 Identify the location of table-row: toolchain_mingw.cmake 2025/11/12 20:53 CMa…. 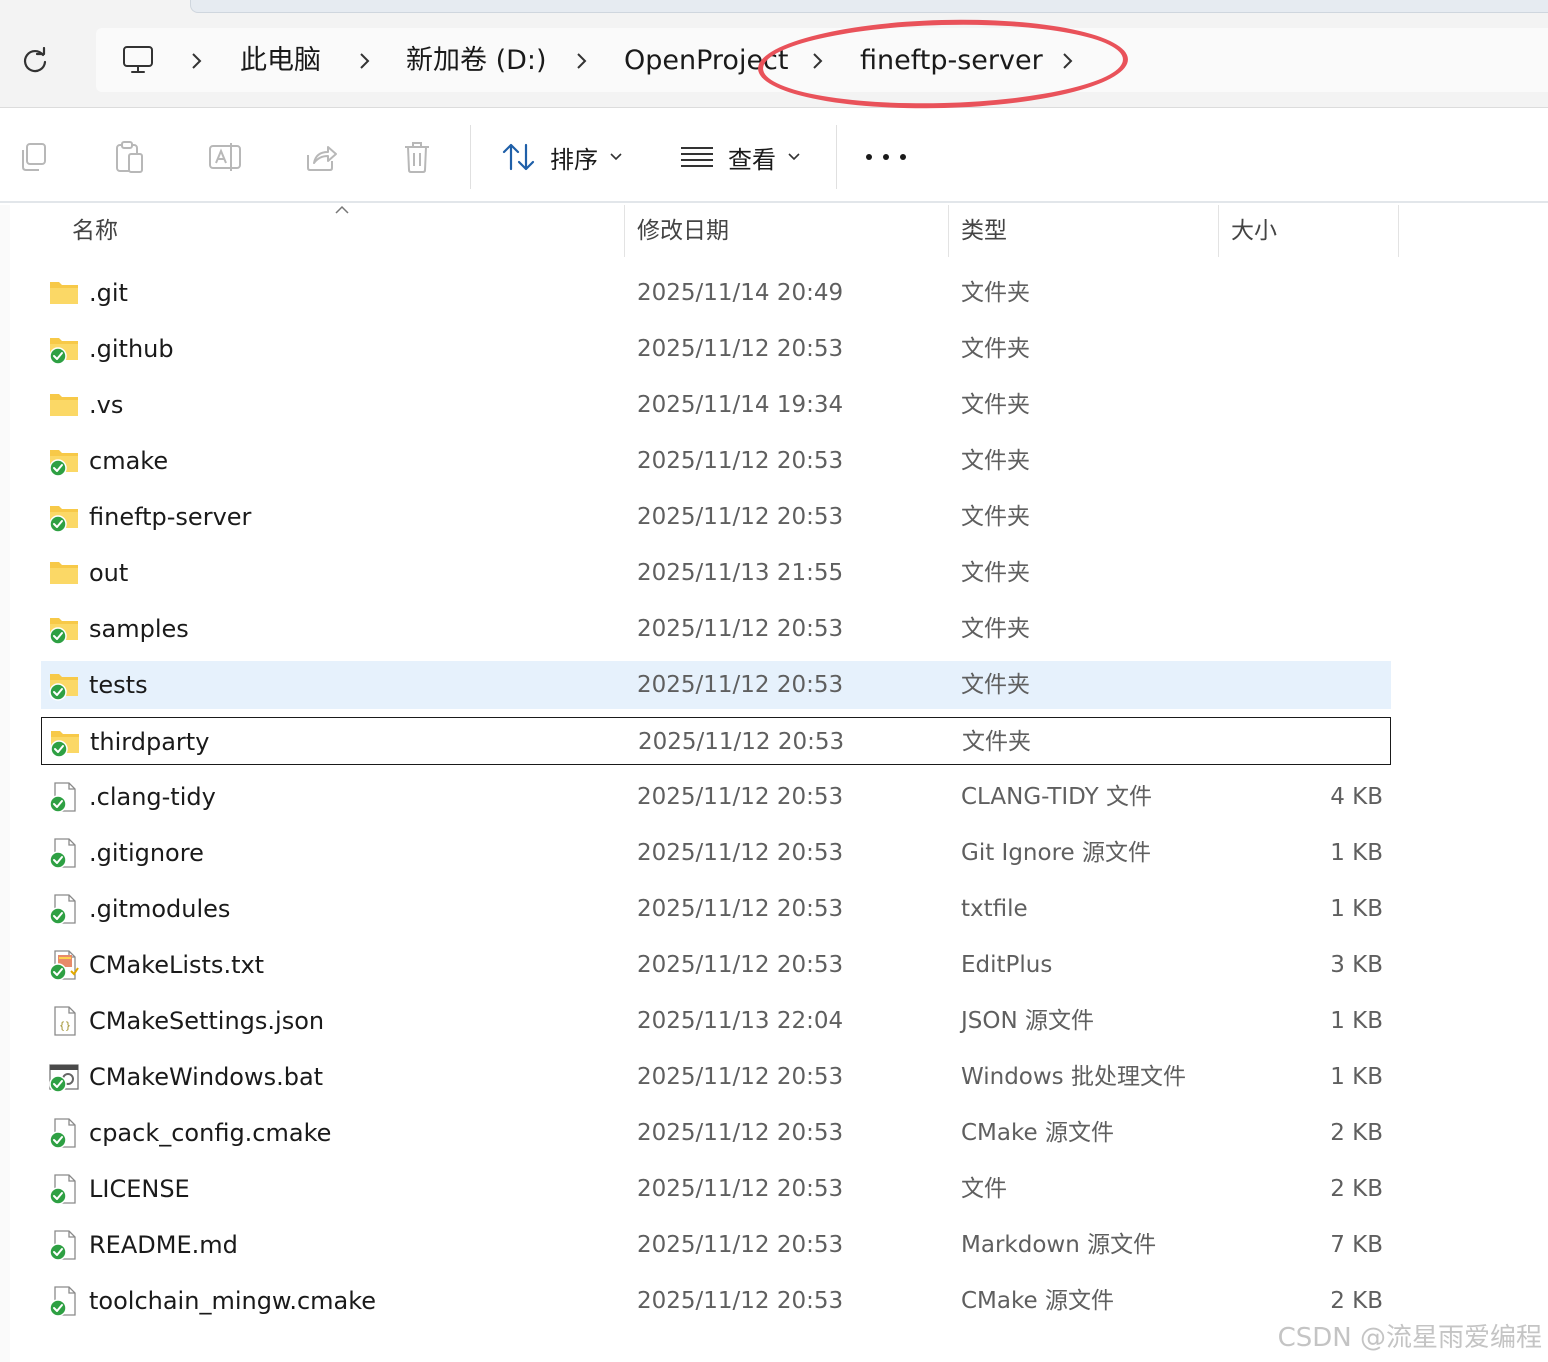
(716, 1301).